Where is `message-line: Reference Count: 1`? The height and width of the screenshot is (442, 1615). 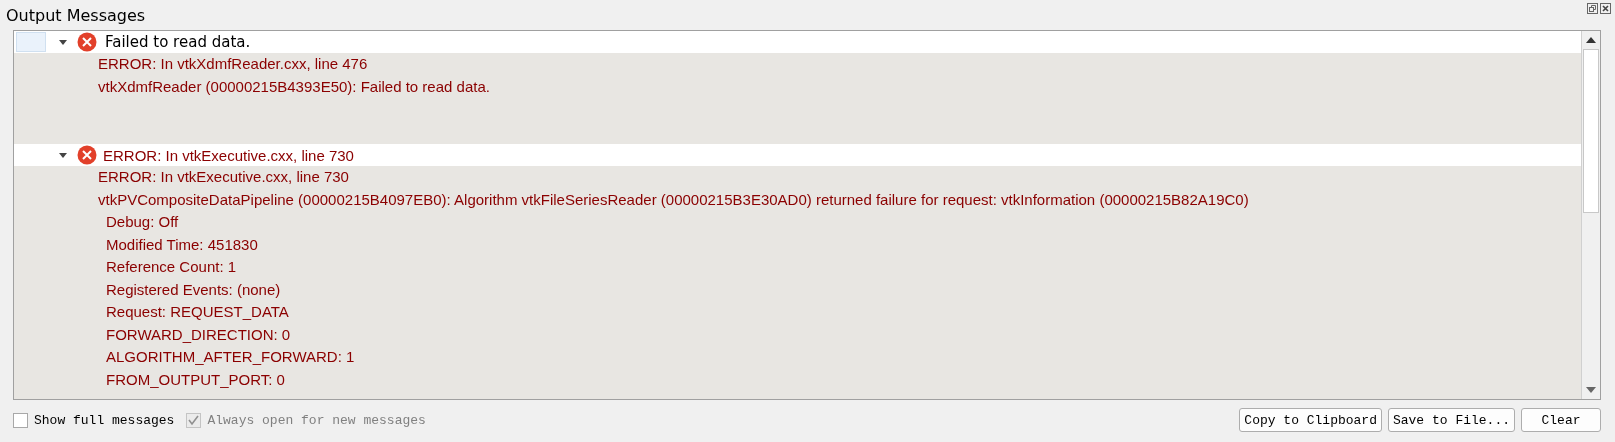 message-line: Reference Count: 1 is located at coordinates (171, 267).